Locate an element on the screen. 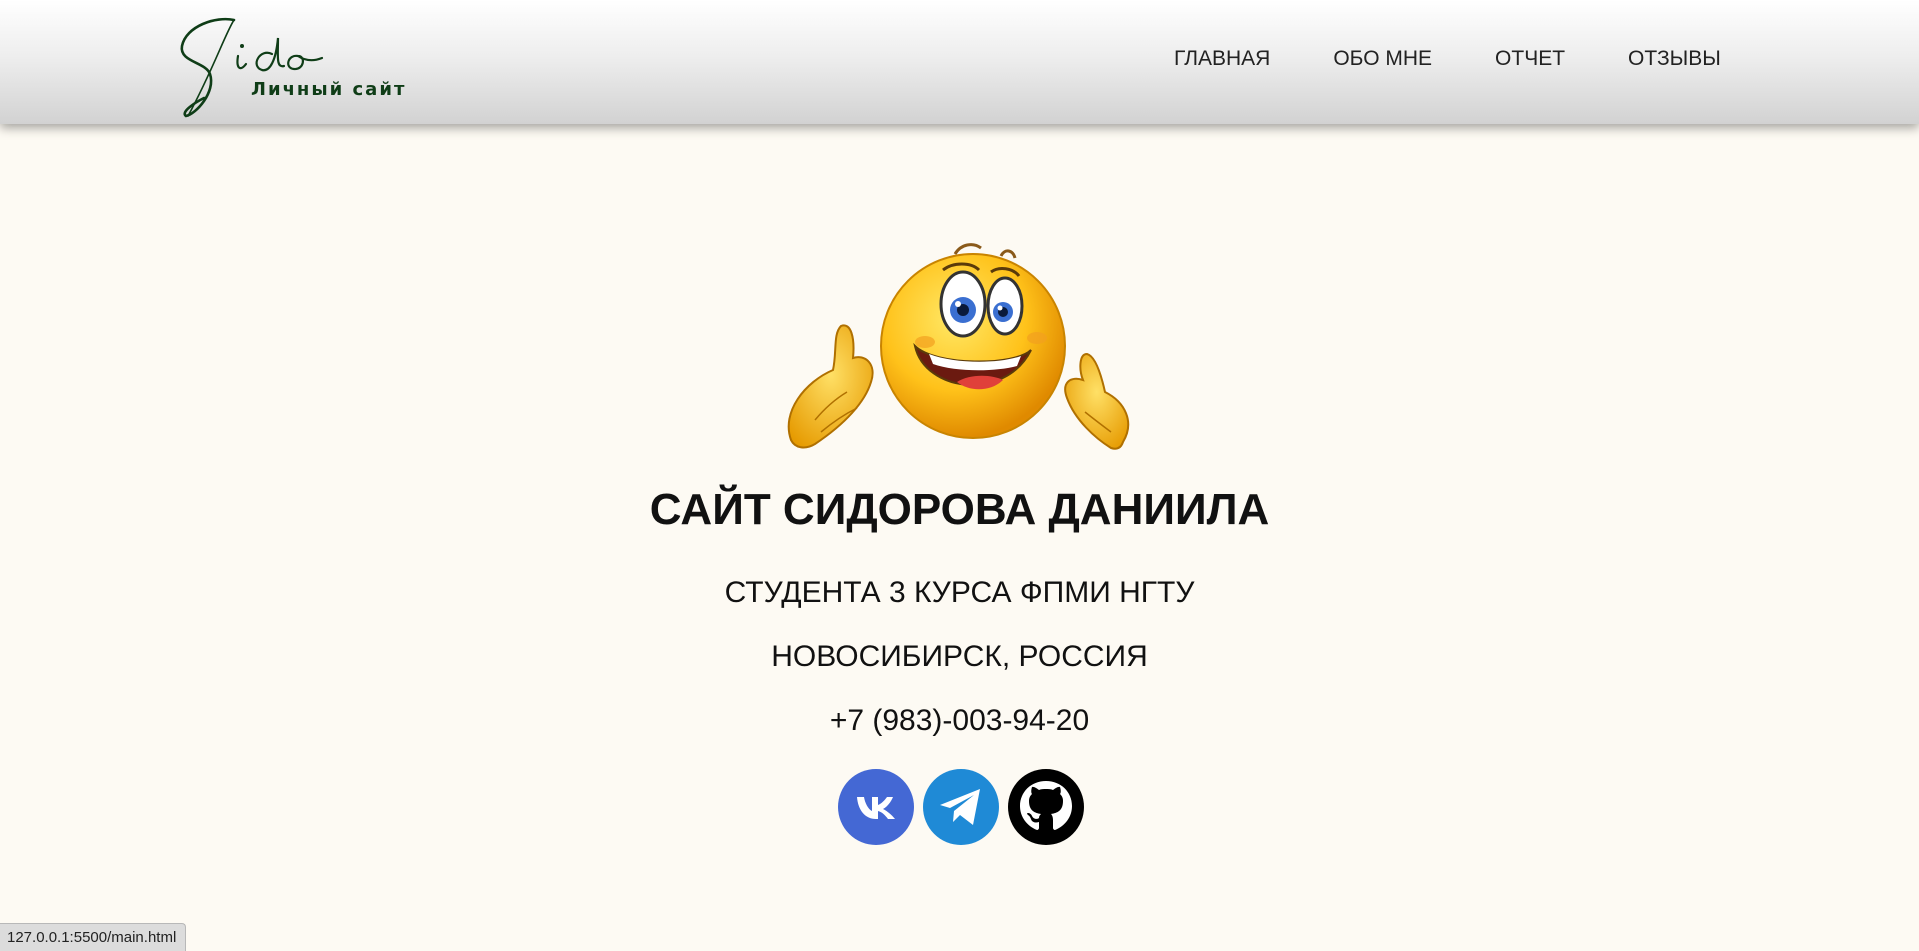 Image resolution: width=1919 pixels, height=951 pixels. site-header: Личный сайт ГЛАВНАЯ ОБО МНЕ ОТЧЕТ ОТЗЫВЫ is located at coordinates (959, 62).